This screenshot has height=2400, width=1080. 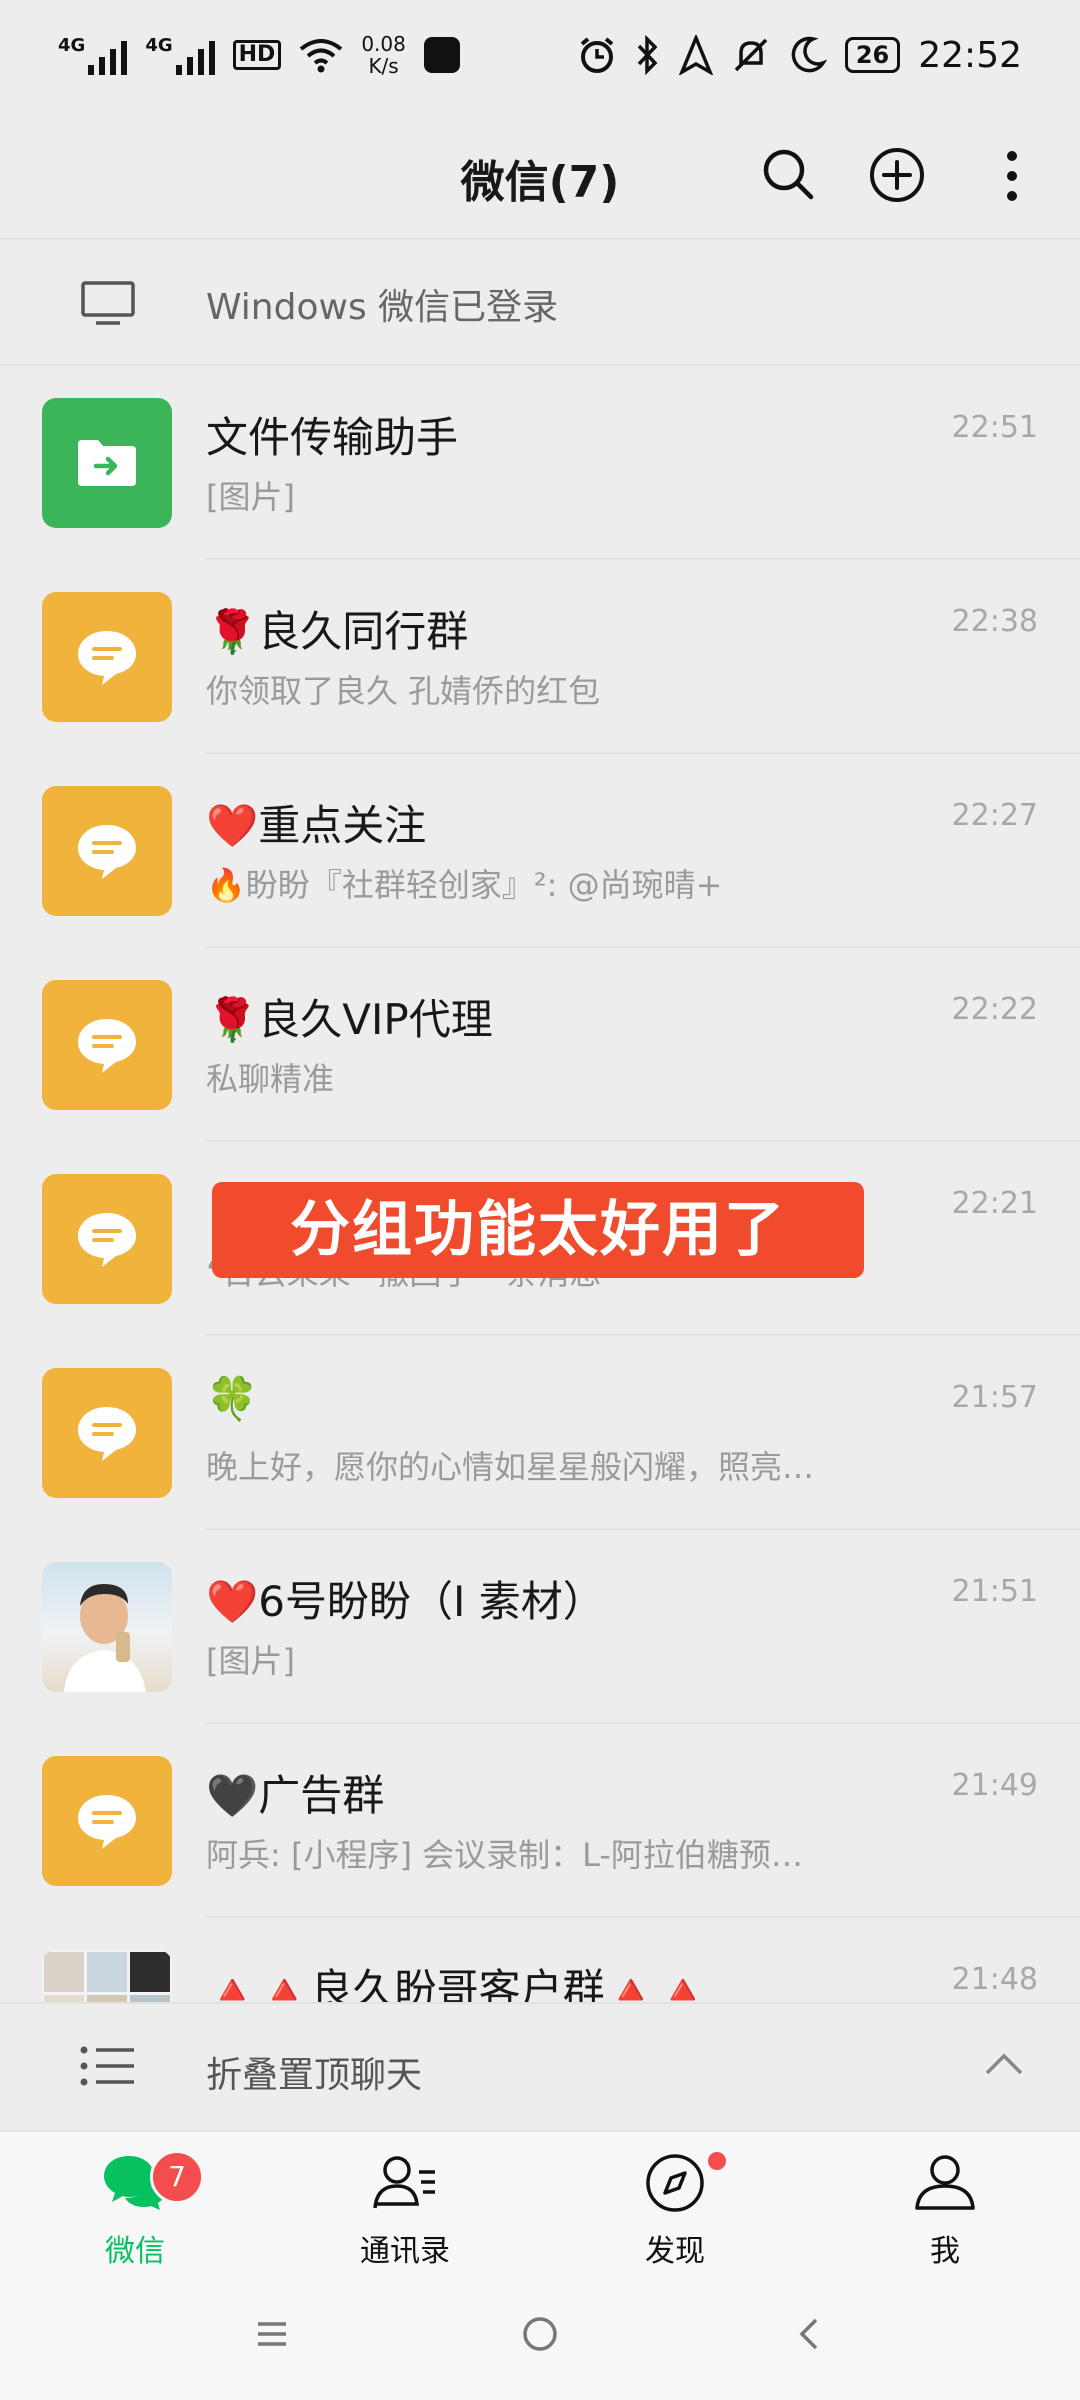 I want to click on tab-discover: 发现, so click(x=675, y=2201).